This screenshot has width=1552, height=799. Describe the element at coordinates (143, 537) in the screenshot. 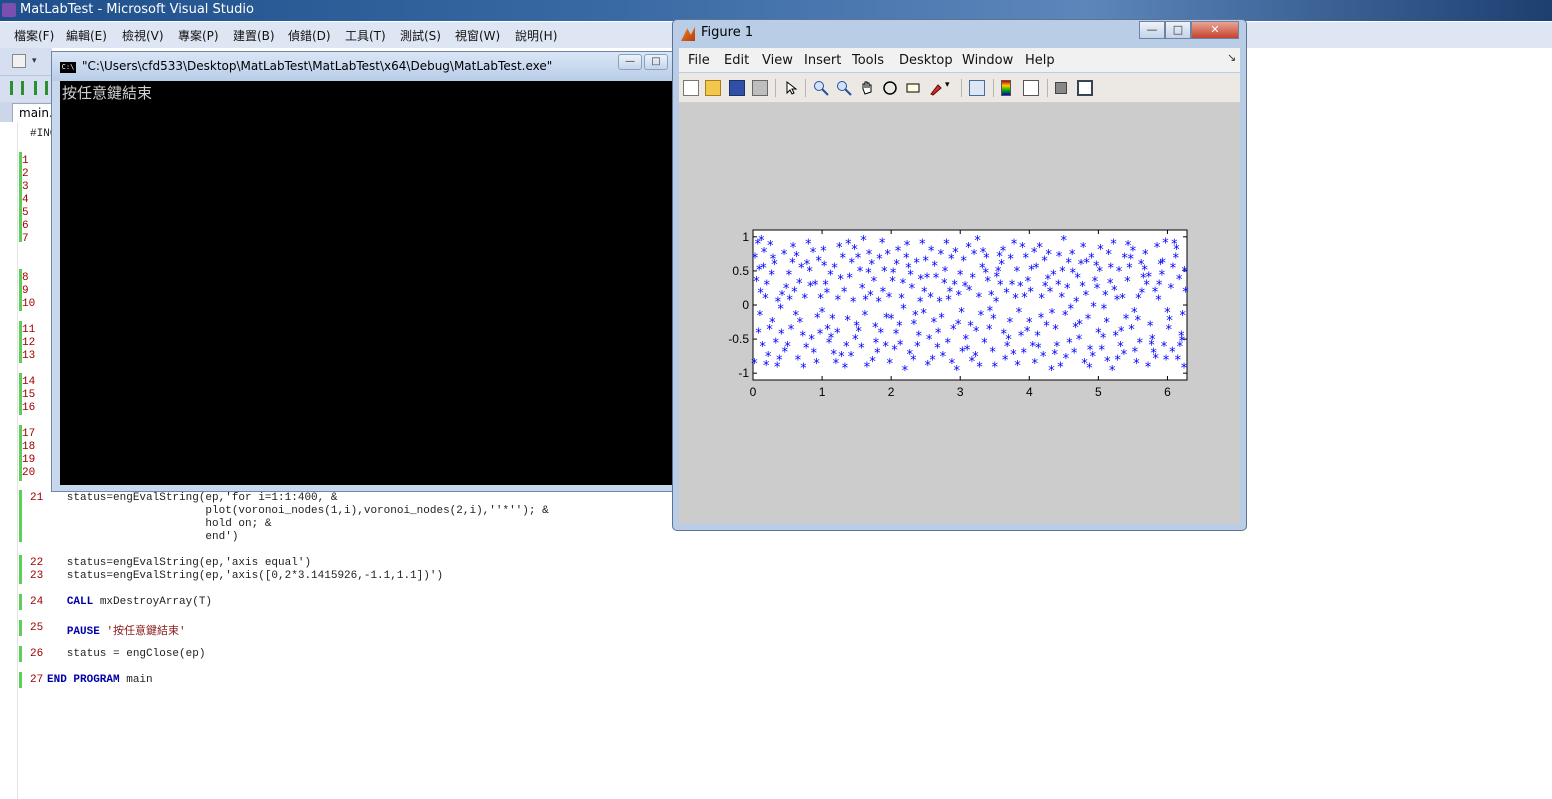

I see `code-line: end')` at that location.